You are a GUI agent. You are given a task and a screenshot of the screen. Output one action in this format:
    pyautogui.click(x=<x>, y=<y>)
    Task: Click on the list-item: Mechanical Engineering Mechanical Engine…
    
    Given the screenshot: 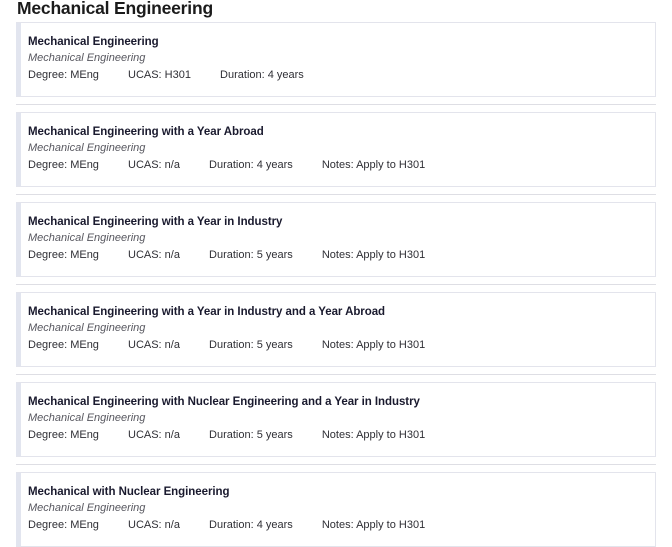 What is the action you would take?
    pyautogui.click(x=336, y=59)
    